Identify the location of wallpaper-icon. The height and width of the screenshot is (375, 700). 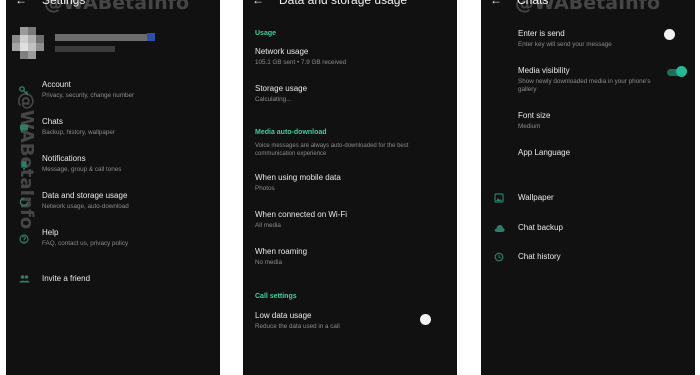
(499, 198).